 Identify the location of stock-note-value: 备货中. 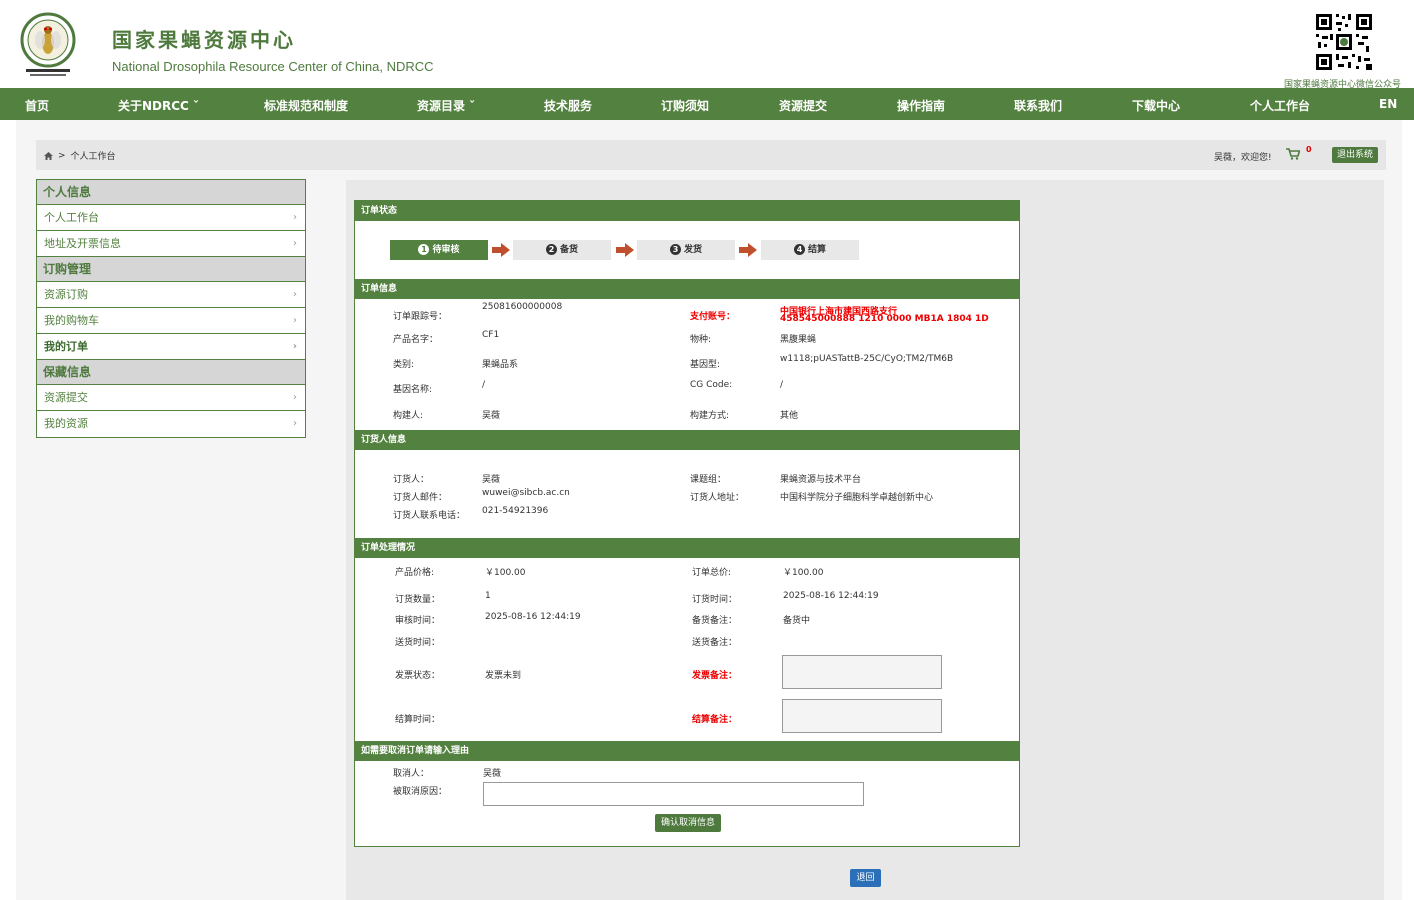
(797, 621).